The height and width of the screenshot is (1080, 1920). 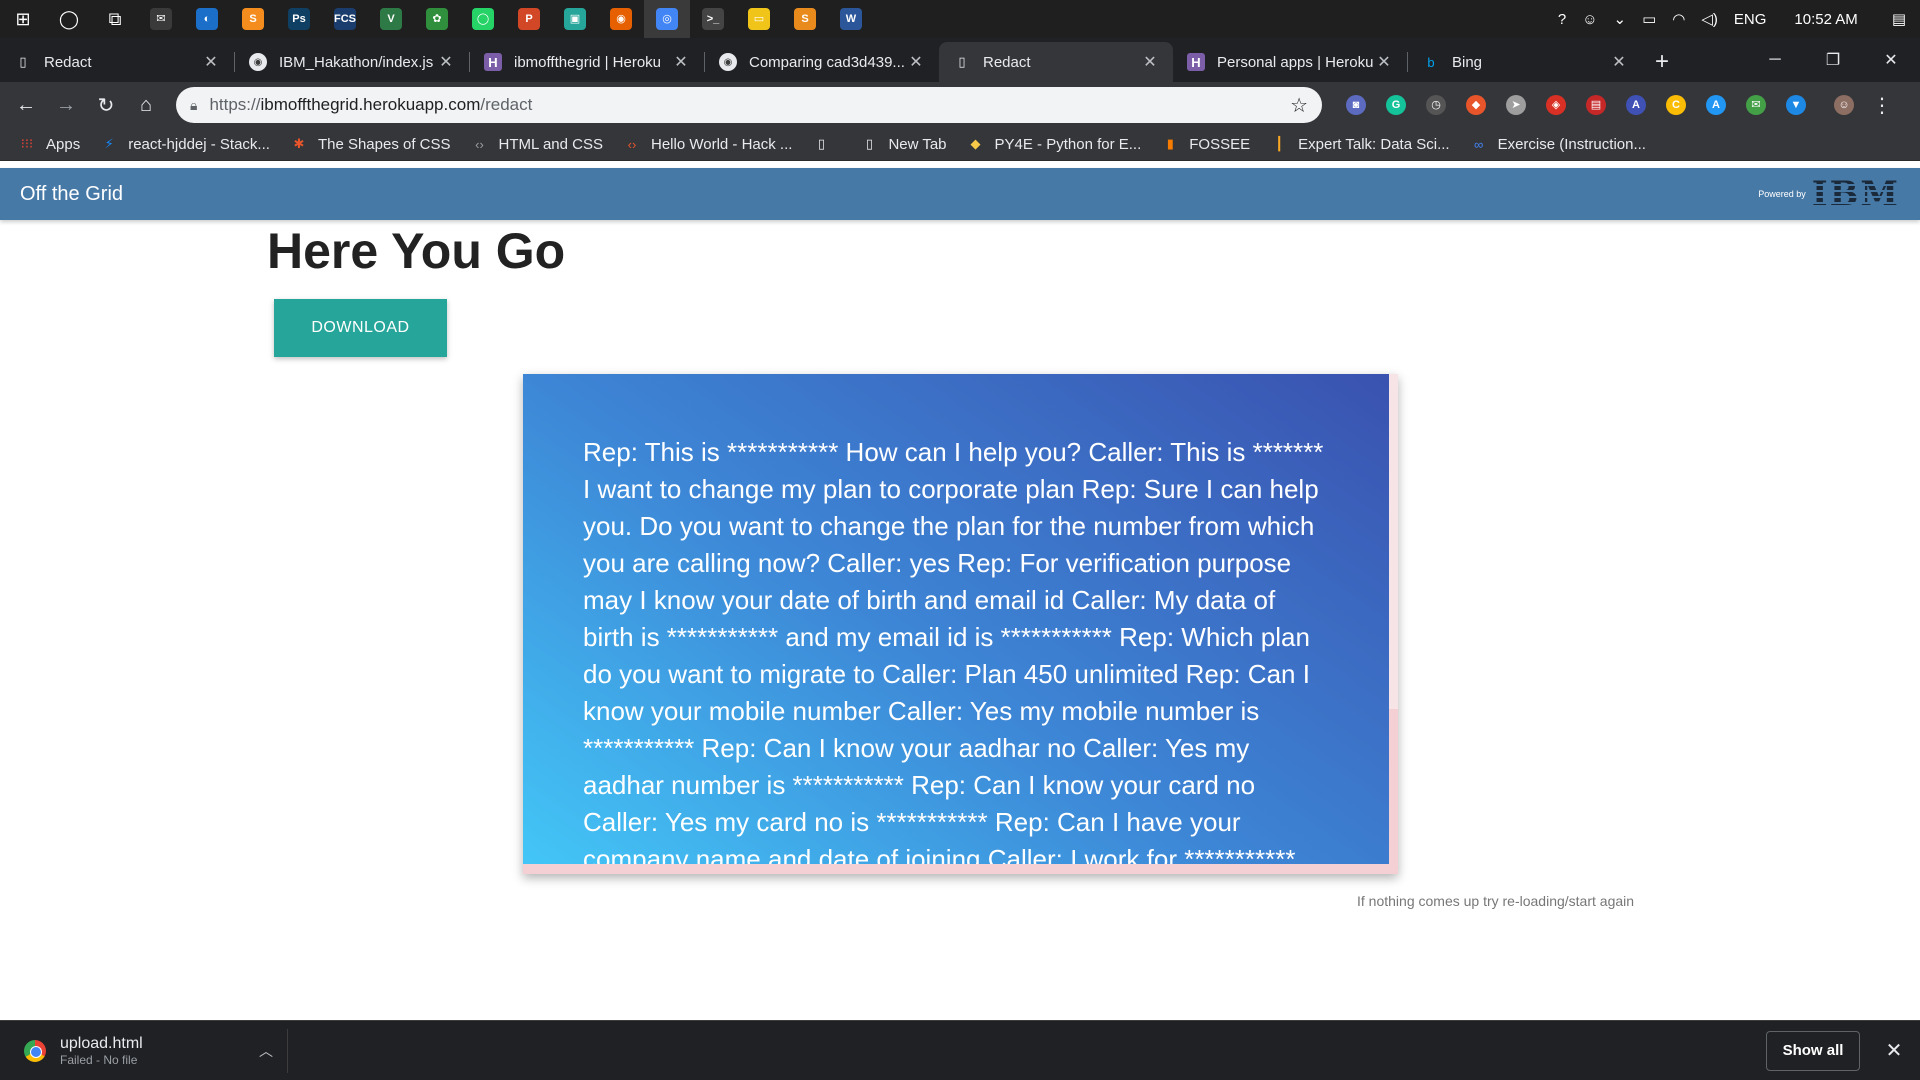 I want to click on home-icon: ⌂, so click(x=146, y=105).